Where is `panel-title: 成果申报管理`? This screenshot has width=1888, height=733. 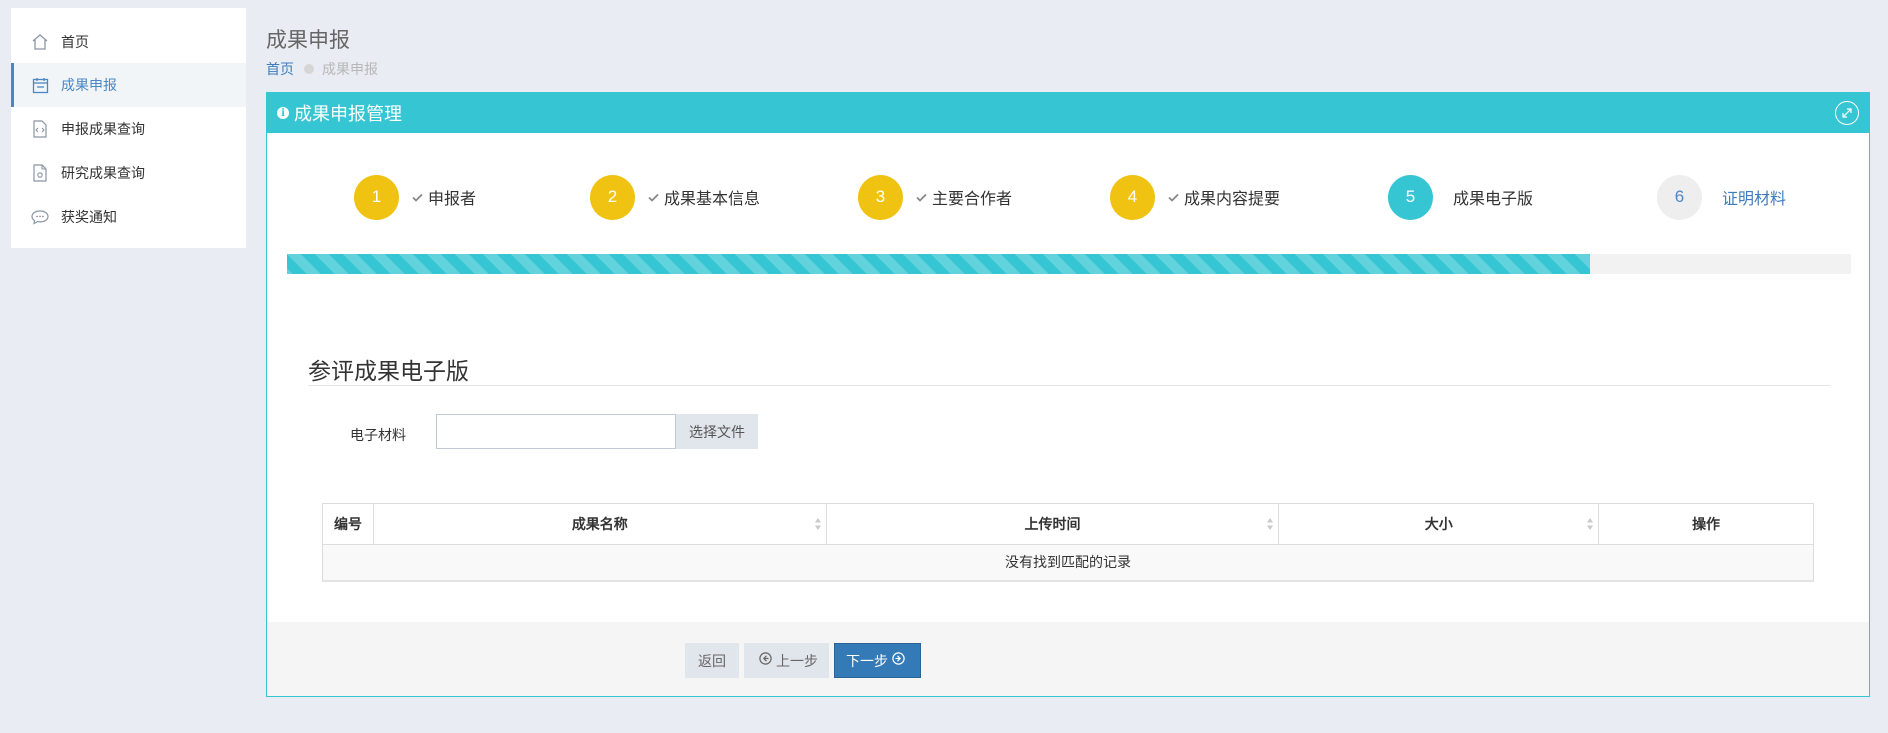 panel-title: 成果申报管理 is located at coordinates (348, 114).